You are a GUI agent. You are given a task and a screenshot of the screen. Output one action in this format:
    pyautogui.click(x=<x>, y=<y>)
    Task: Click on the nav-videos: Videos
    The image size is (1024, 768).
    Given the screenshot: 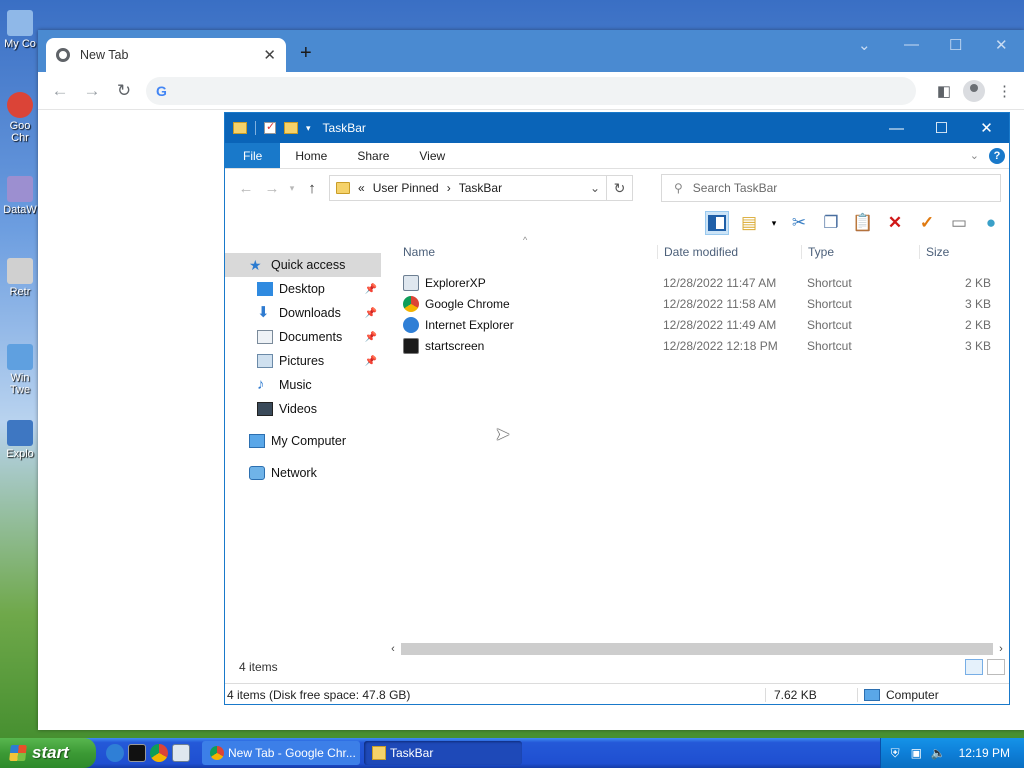 What is the action you would take?
    pyautogui.click(x=305, y=409)
    